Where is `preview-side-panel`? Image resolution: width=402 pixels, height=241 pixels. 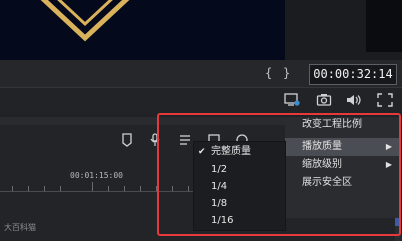 preview-side-panel is located at coordinates (343, 30).